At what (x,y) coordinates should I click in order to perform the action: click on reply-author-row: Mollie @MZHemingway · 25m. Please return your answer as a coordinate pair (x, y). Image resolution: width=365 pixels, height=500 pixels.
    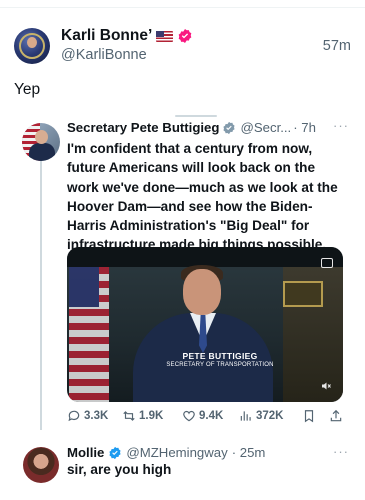
    Looking at the image, I should click on (166, 452).